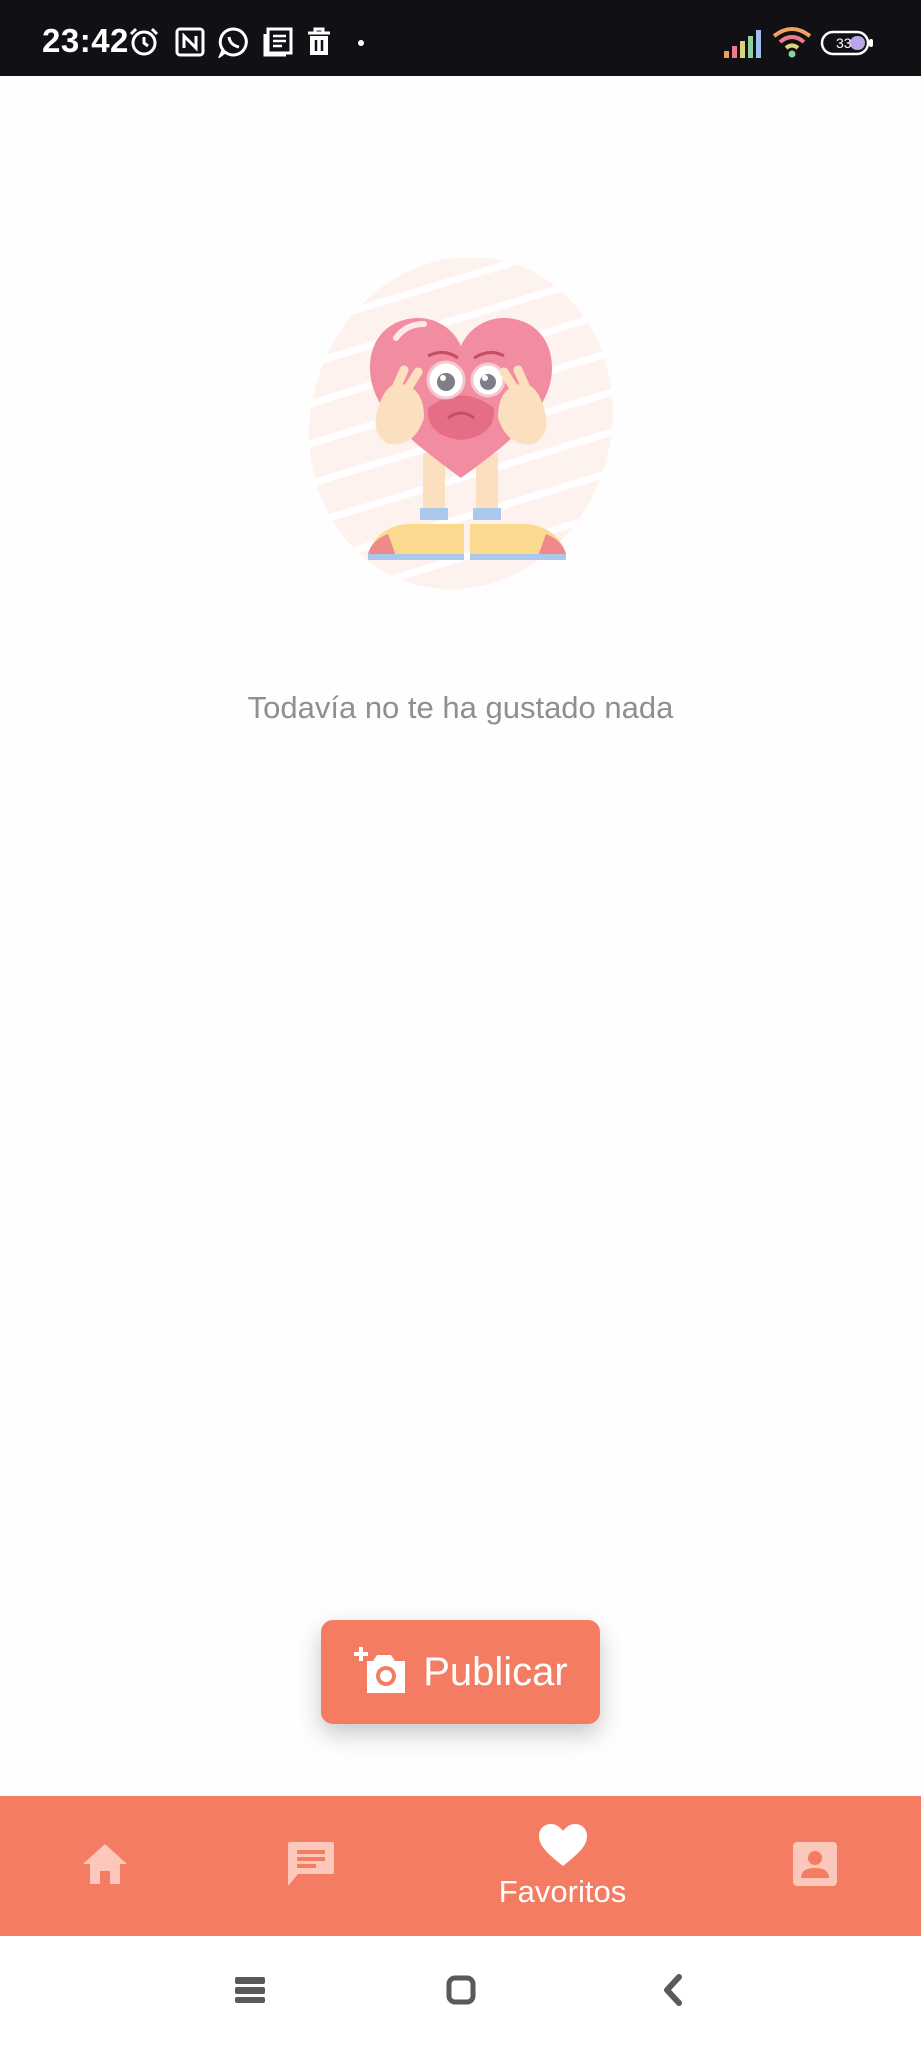  Describe the element at coordinates (460, 707) in the screenshot. I see `empty-state-message: Todavía no te ha gustado nada` at that location.